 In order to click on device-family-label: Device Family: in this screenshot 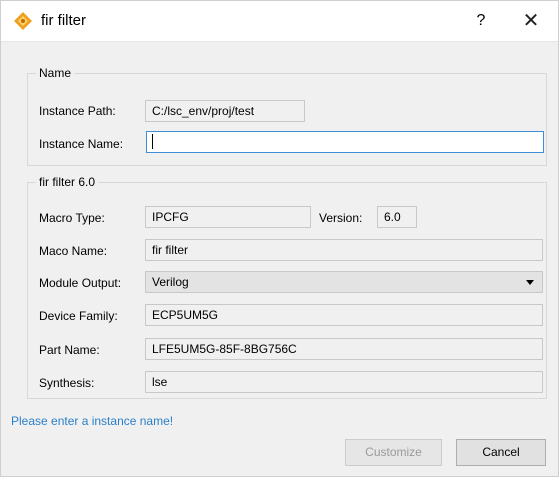, I will do `click(78, 316)`.